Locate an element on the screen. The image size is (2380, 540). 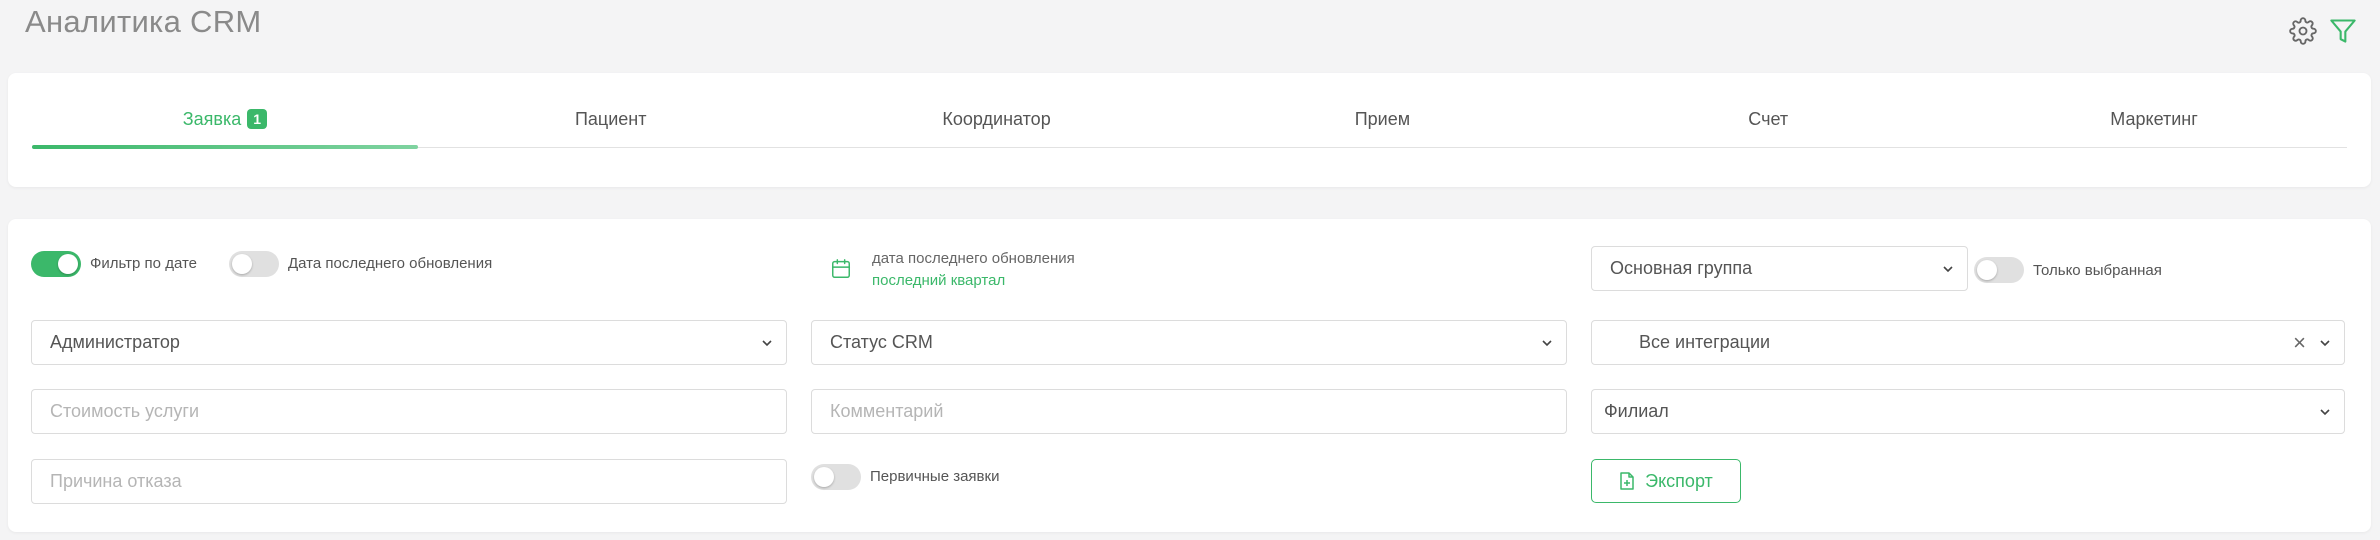
tab-label: Прием is located at coordinates (1382, 119).